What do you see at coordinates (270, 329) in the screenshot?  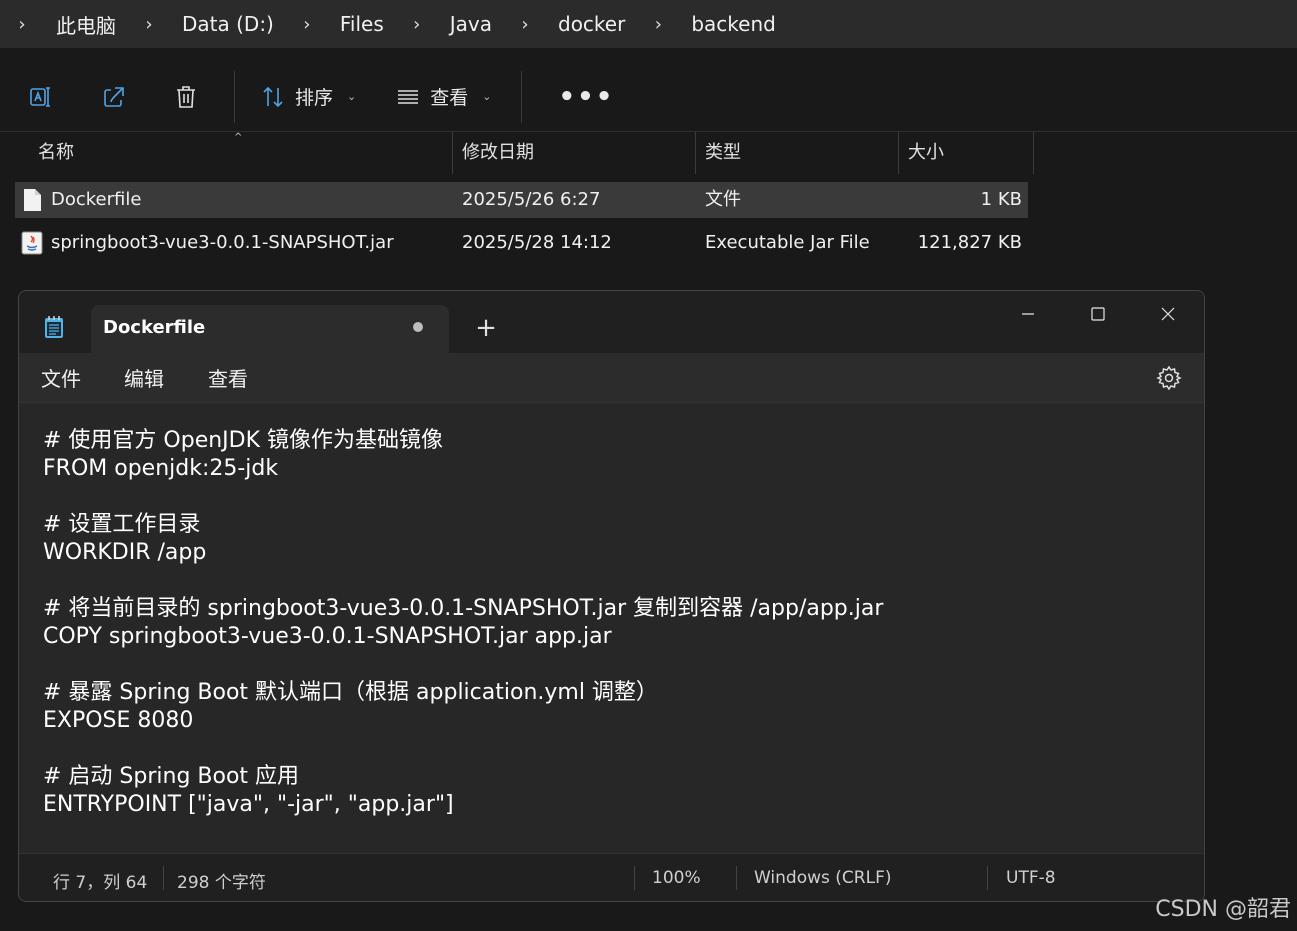 I see `tab-dockerfile: Dockerfile` at bounding box center [270, 329].